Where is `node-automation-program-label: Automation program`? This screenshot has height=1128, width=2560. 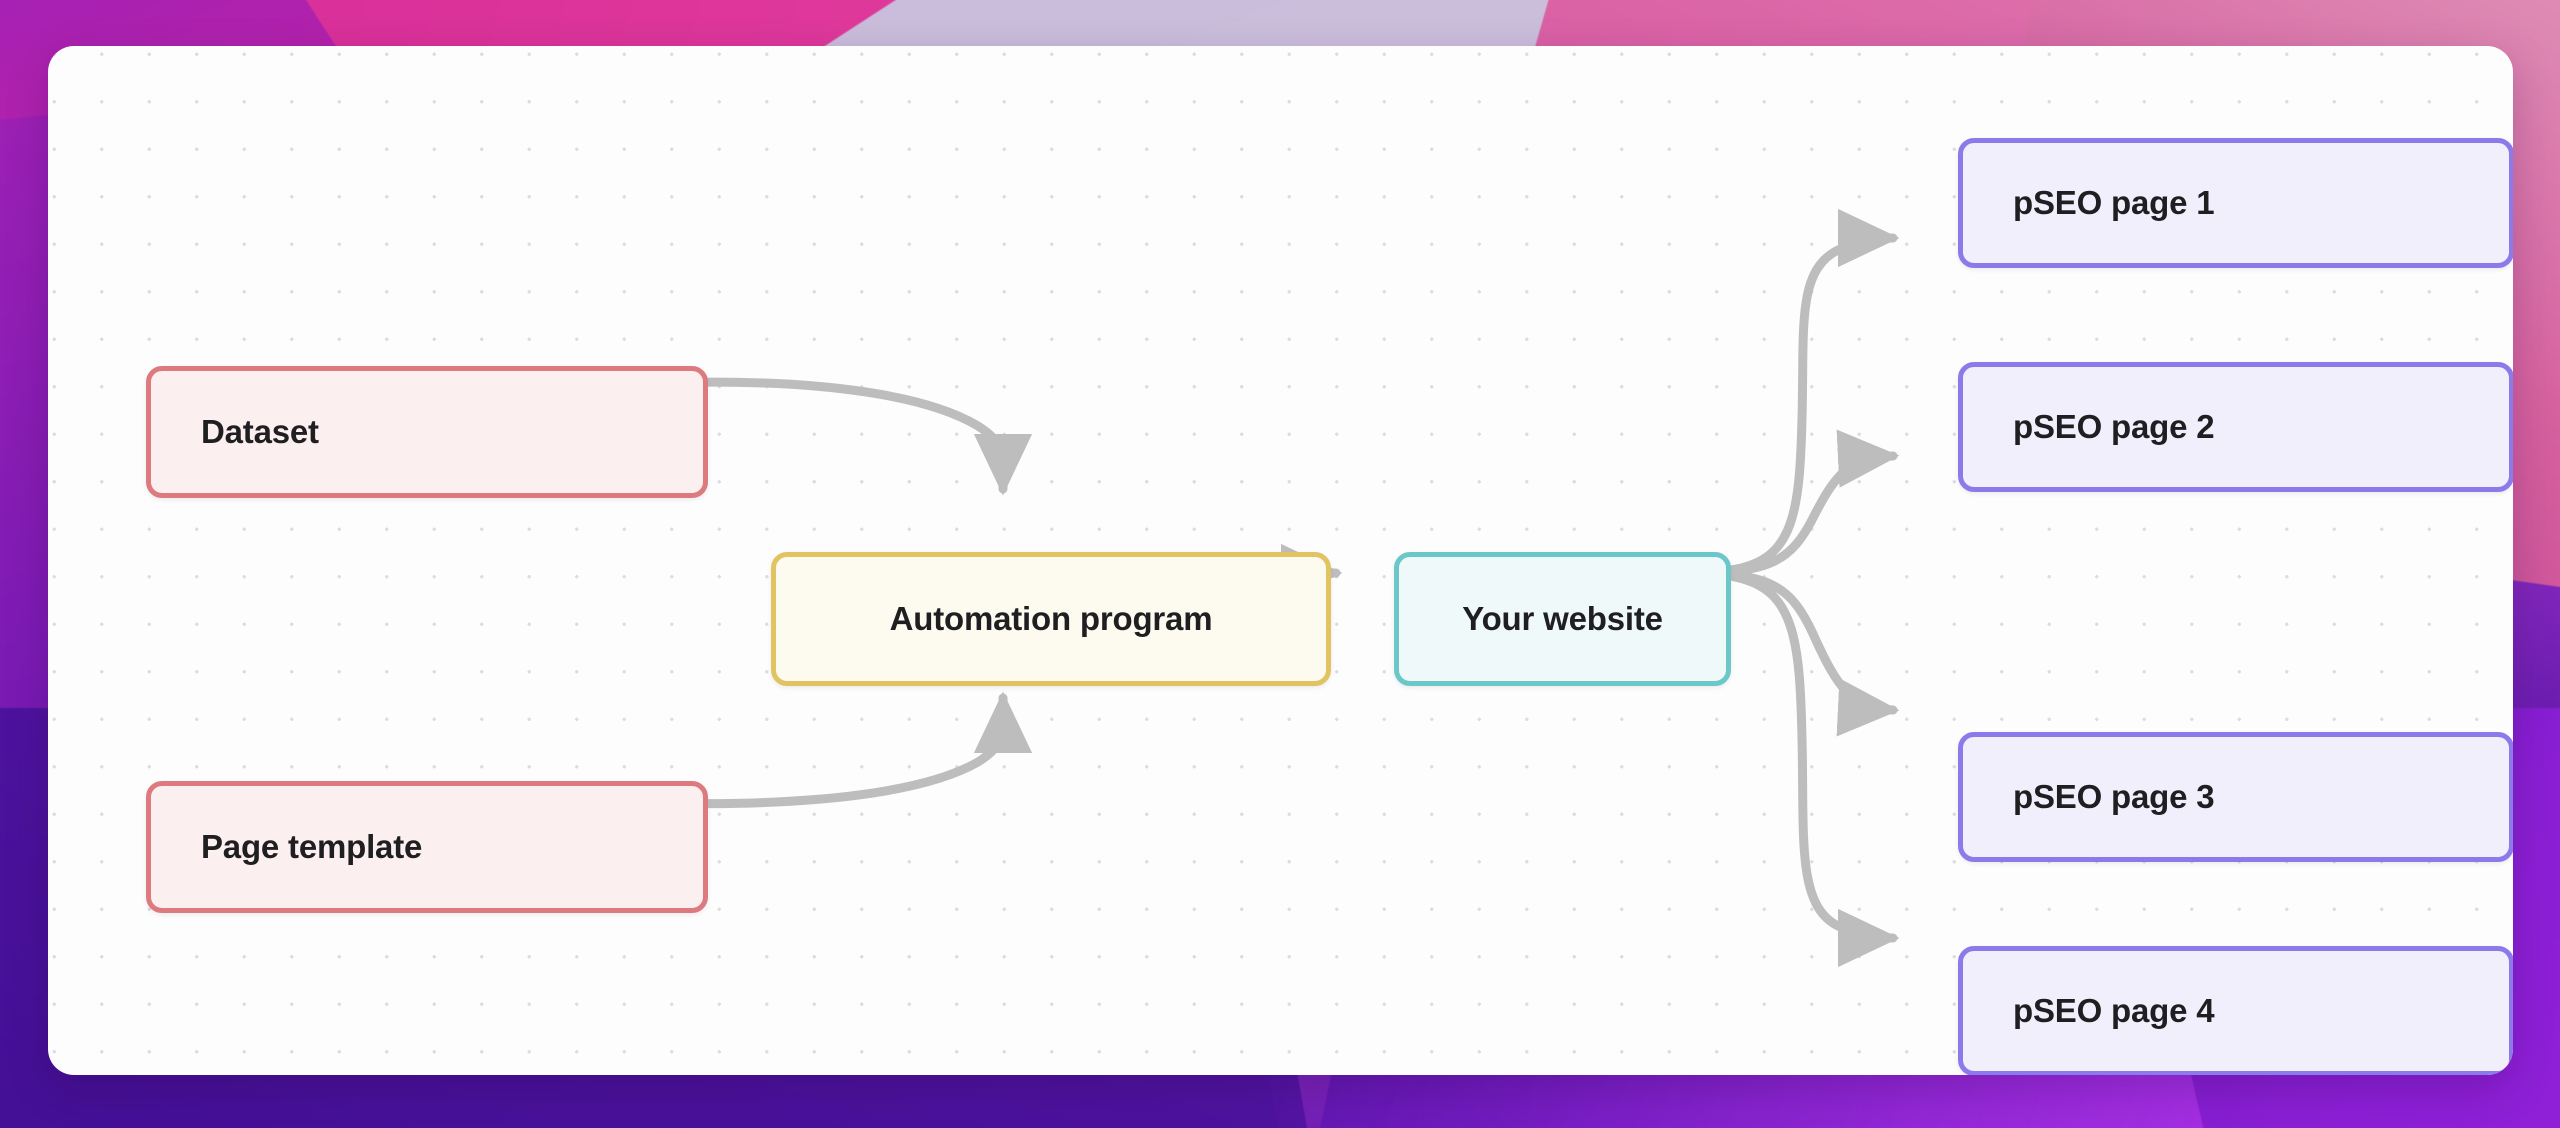 node-automation-program-label: Automation program is located at coordinates (1051, 619).